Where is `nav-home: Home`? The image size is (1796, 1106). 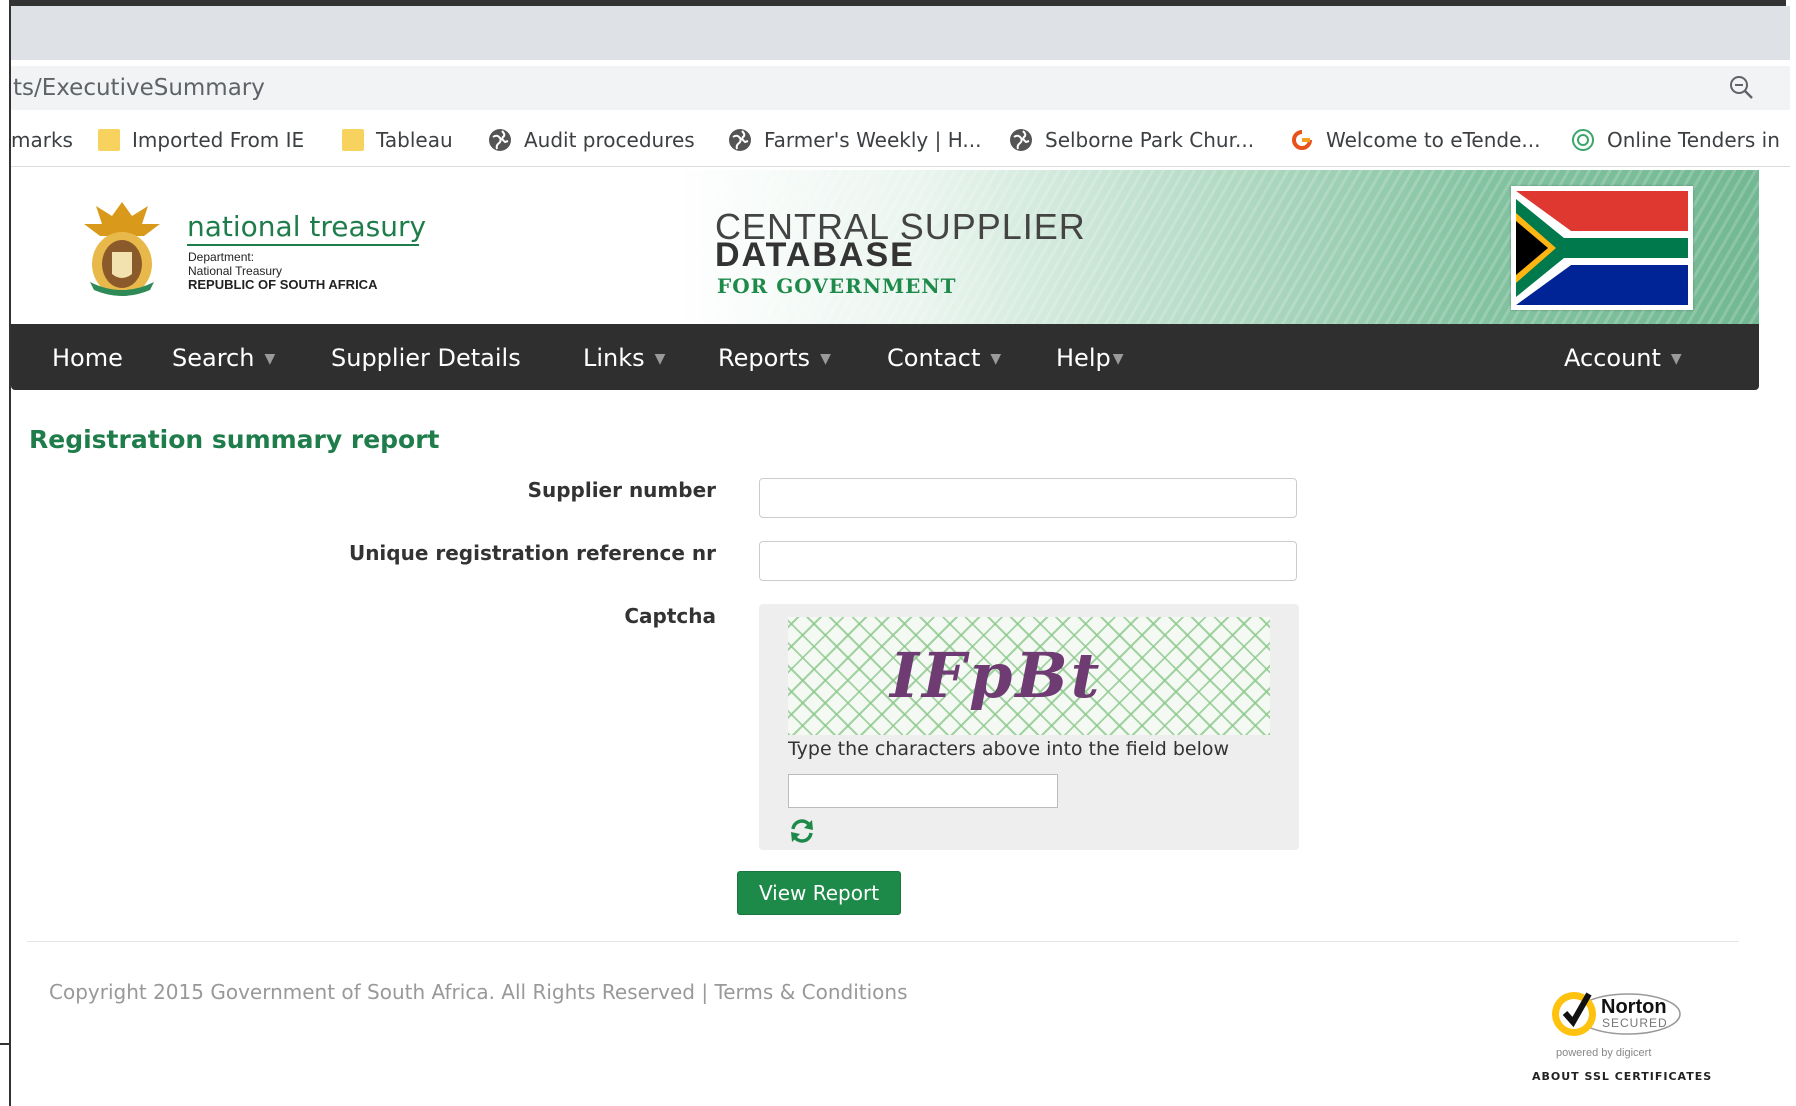
nav-home: Home is located at coordinates (87, 358).